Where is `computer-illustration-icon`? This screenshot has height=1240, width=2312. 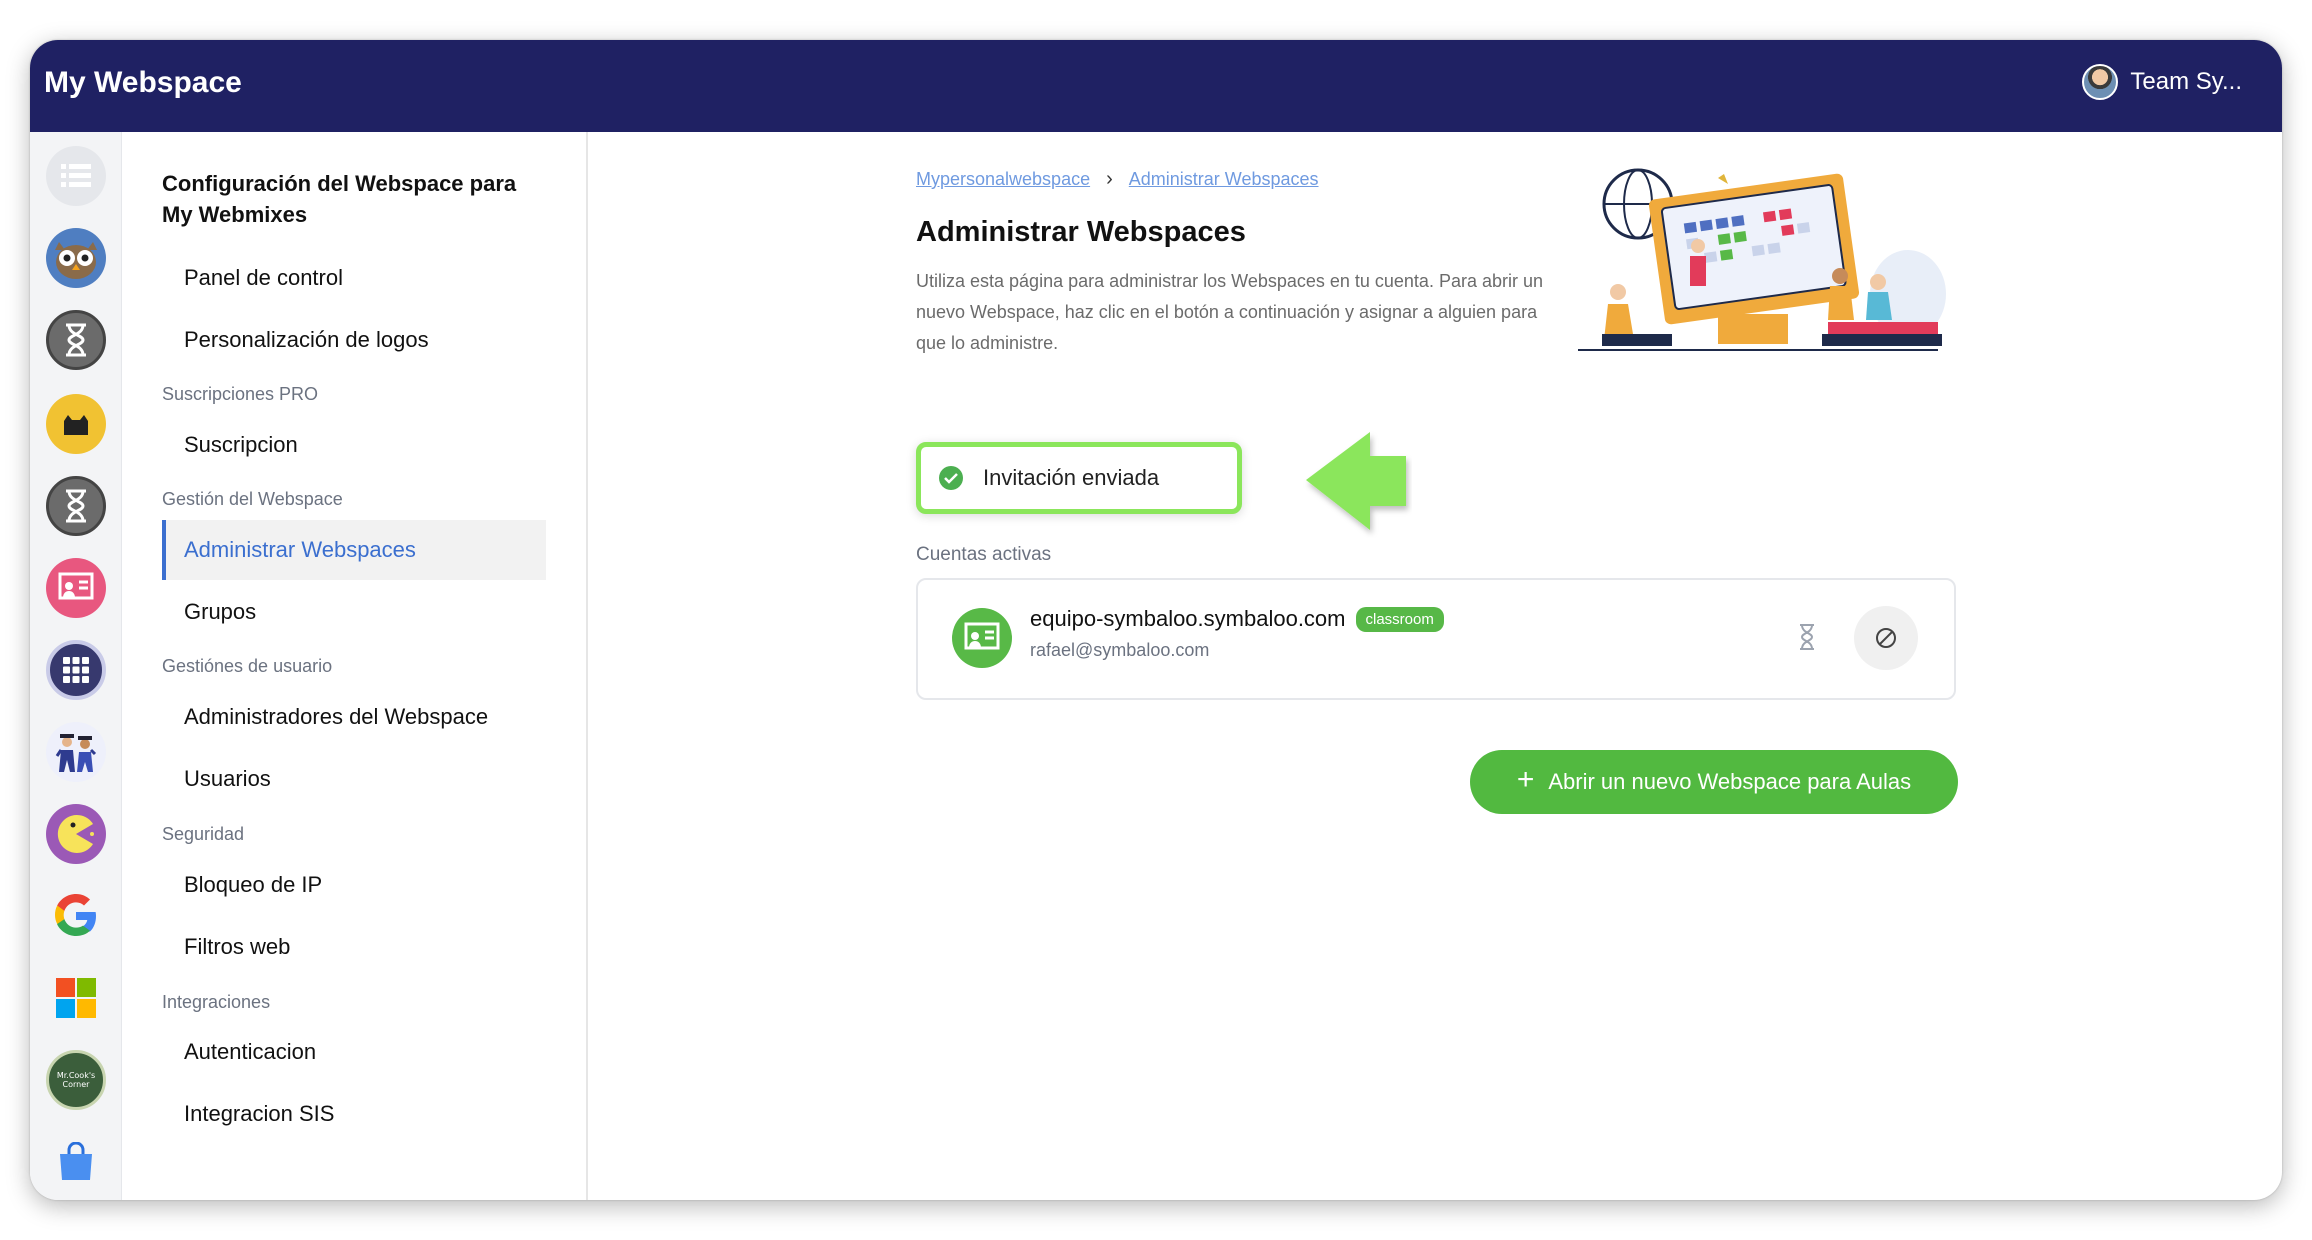 computer-illustration-icon is located at coordinates (1762, 259).